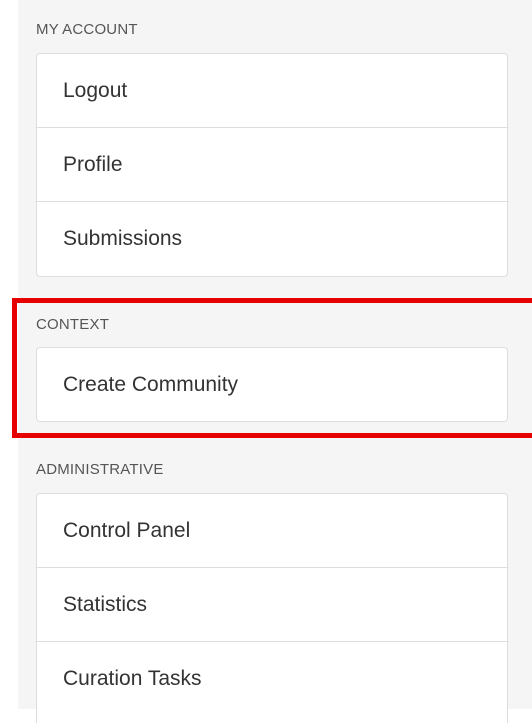 This screenshot has width=532, height=723. What do you see at coordinates (272, 90) in the screenshot?
I see `menu-item-logout: Logout` at bounding box center [272, 90].